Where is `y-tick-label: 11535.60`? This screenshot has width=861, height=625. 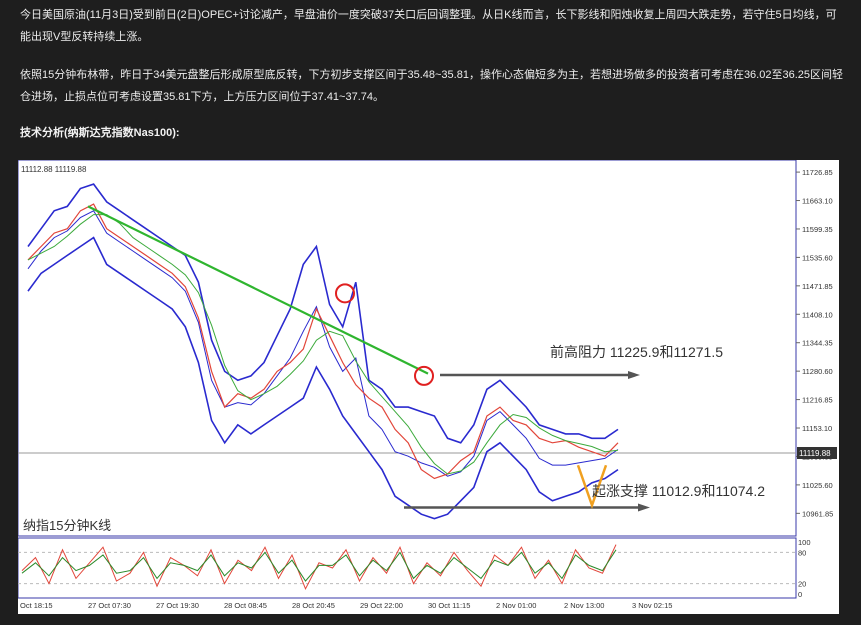 y-tick-label: 11535.60 is located at coordinates (817, 257).